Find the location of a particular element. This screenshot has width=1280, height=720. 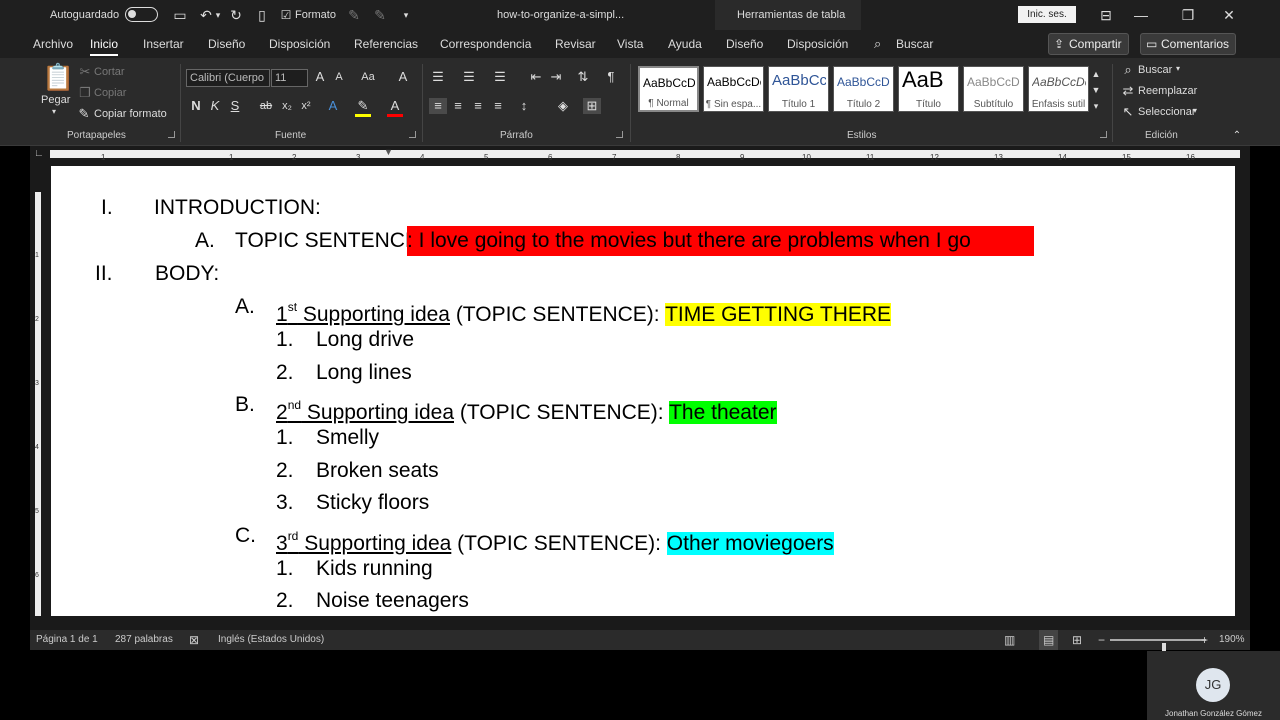

zoom-in-icon: + is located at coordinates (1204, 640).